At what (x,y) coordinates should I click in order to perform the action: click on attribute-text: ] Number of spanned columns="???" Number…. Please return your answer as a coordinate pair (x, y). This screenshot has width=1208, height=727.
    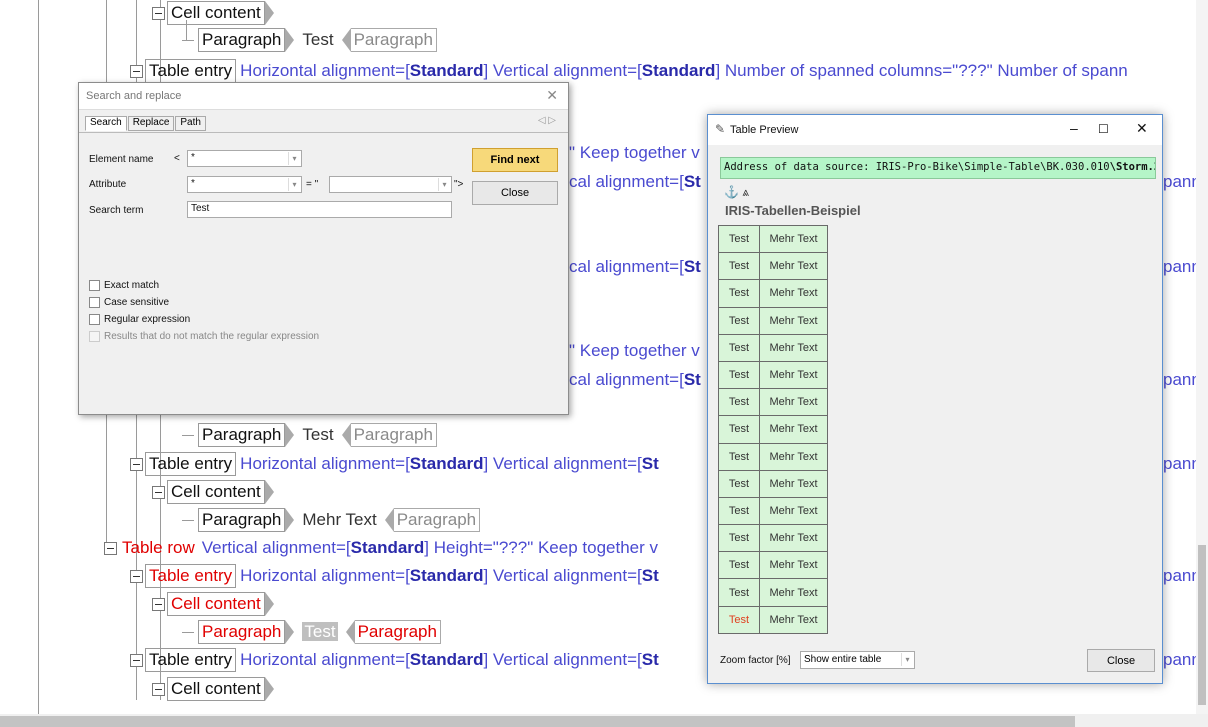
    Looking at the image, I should click on (921, 70).